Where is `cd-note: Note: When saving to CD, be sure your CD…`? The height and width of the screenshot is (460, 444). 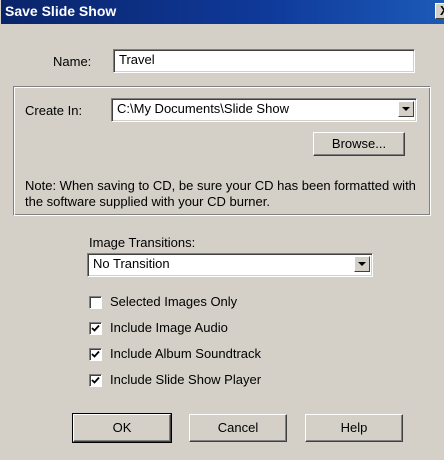
cd-note: Note: When saving to CD, be sure your CD… is located at coordinates (220, 193).